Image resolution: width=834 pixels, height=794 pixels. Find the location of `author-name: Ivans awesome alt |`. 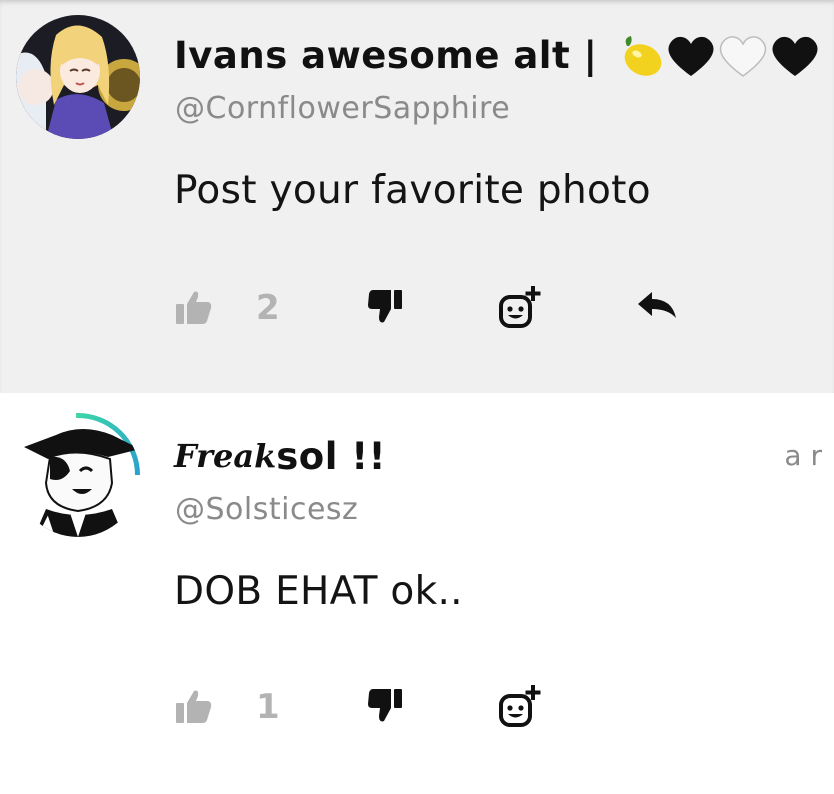

author-name: Ivans awesome alt | is located at coordinates (497, 55).